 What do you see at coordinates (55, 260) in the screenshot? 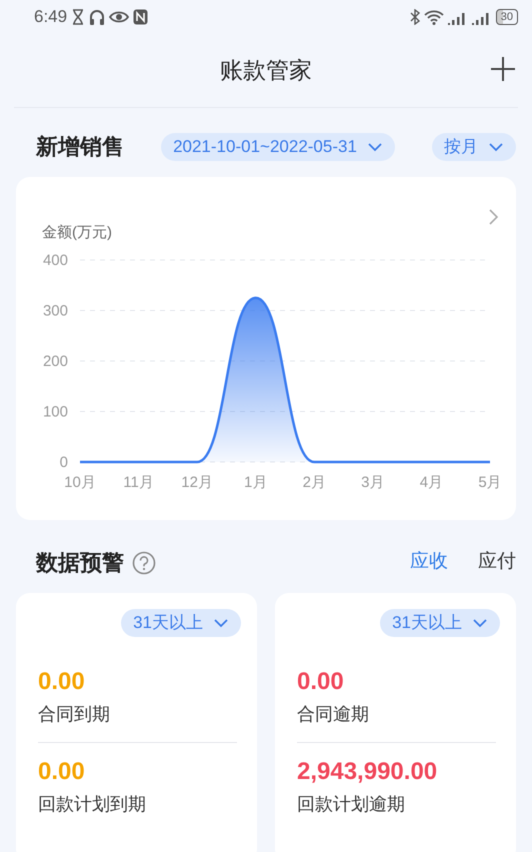
I see `axis-tick-label: 400` at bounding box center [55, 260].